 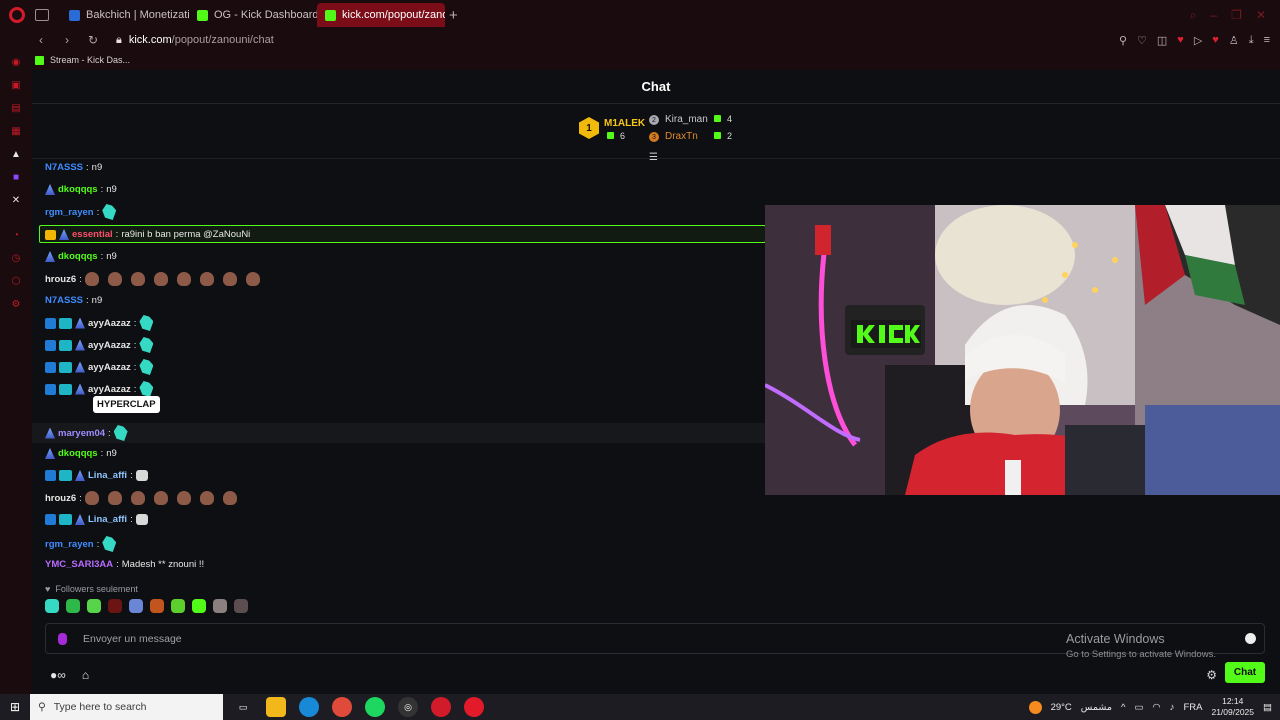 What do you see at coordinates (58, 675) in the screenshot?
I see `kicks-icon: ●∞` at bounding box center [58, 675].